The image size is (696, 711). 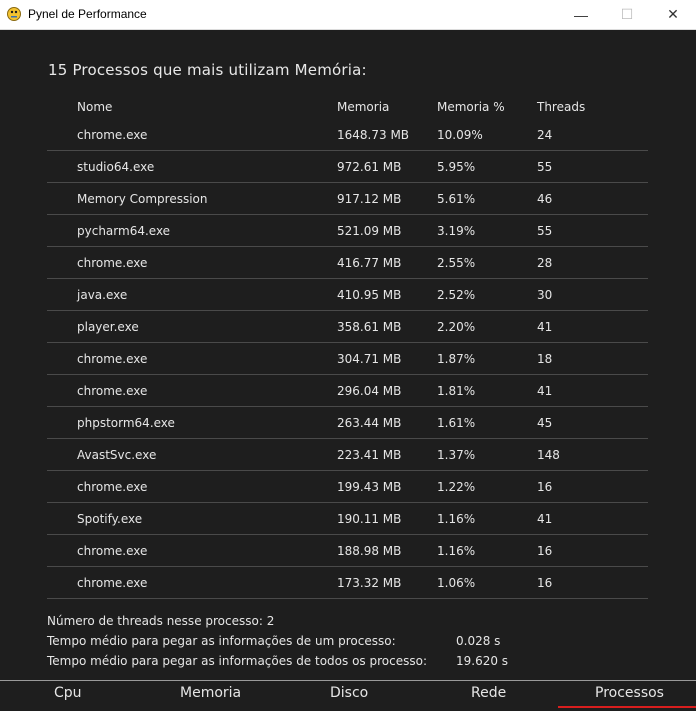 What do you see at coordinates (387, 550) in the screenshot?
I see `process-memory: 188.98 MB` at bounding box center [387, 550].